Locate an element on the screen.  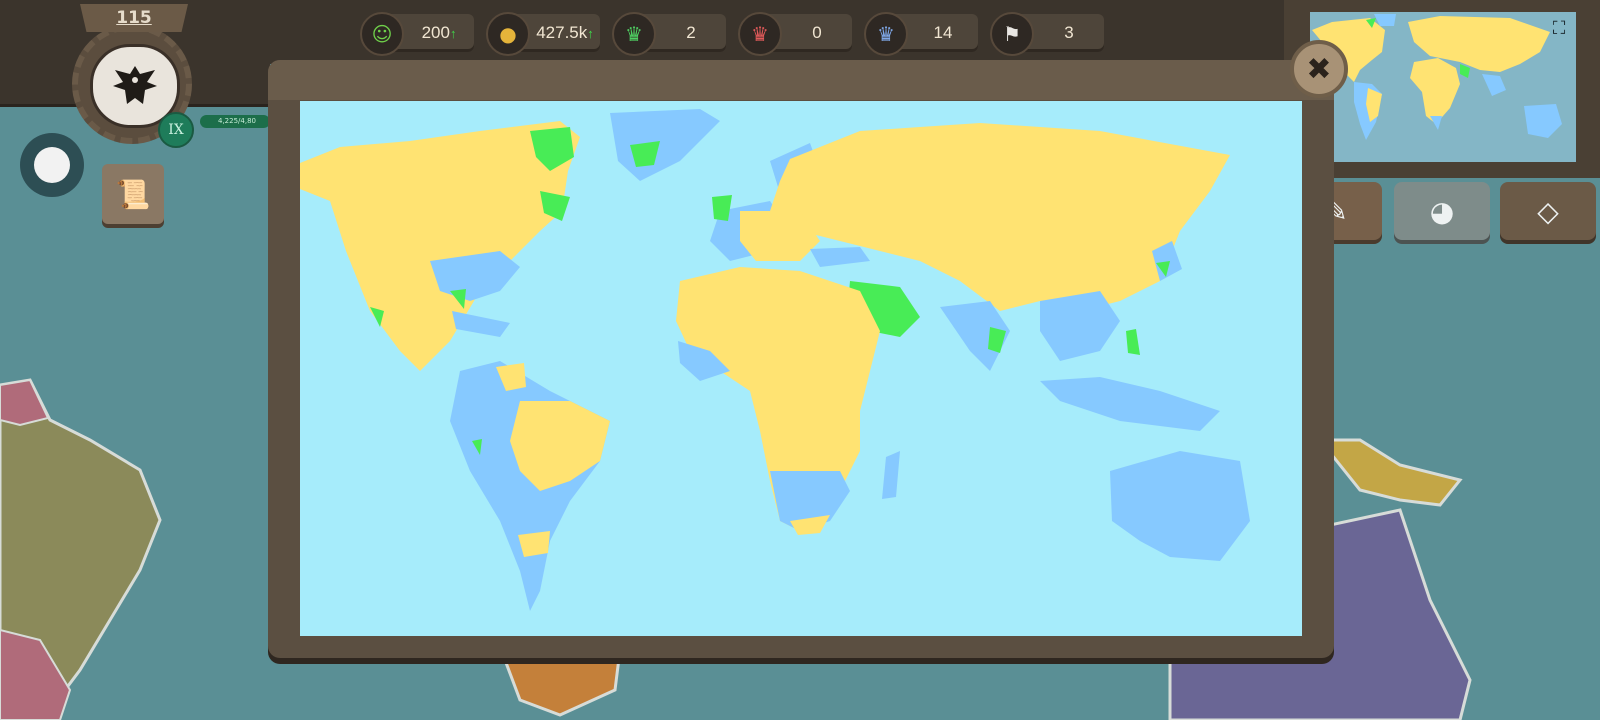
gold-coins-icon: ● is located at coordinates (508, 34).